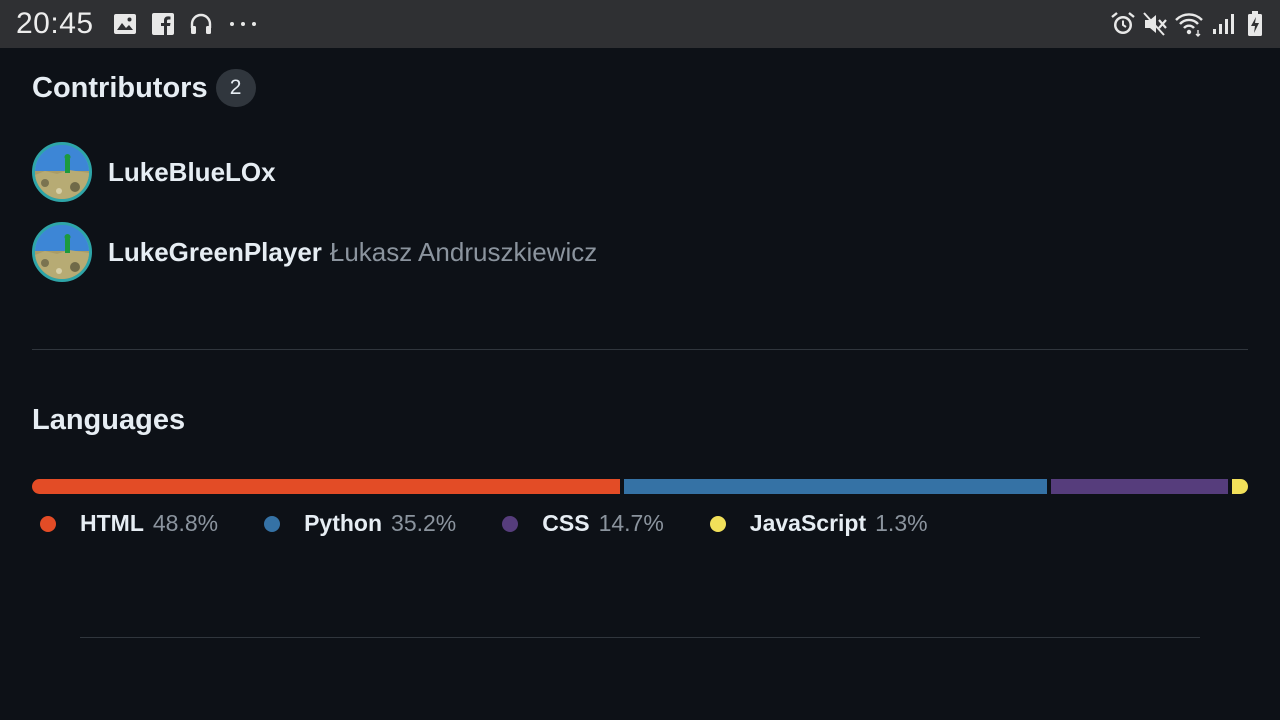 This screenshot has width=1280, height=720. I want to click on contributor-row: LukeGreenPlayer Łukasz Andruszkiewicz, so click(314, 252).